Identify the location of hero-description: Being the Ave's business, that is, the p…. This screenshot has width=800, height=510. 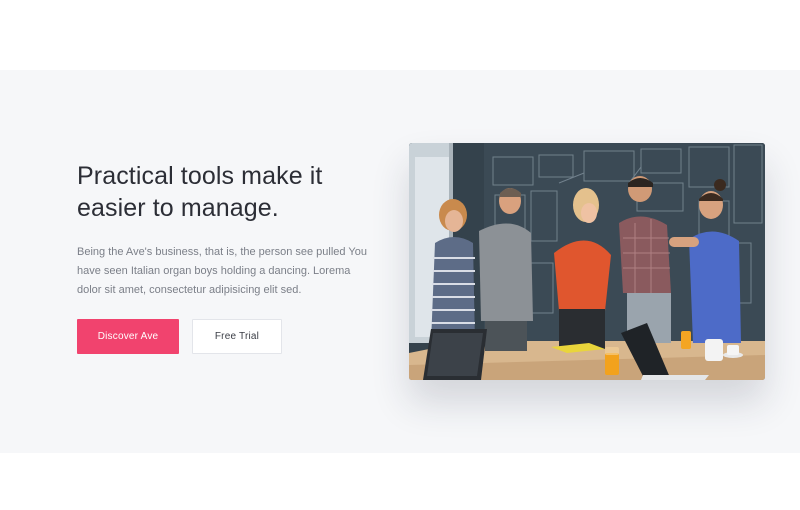
(222, 271).